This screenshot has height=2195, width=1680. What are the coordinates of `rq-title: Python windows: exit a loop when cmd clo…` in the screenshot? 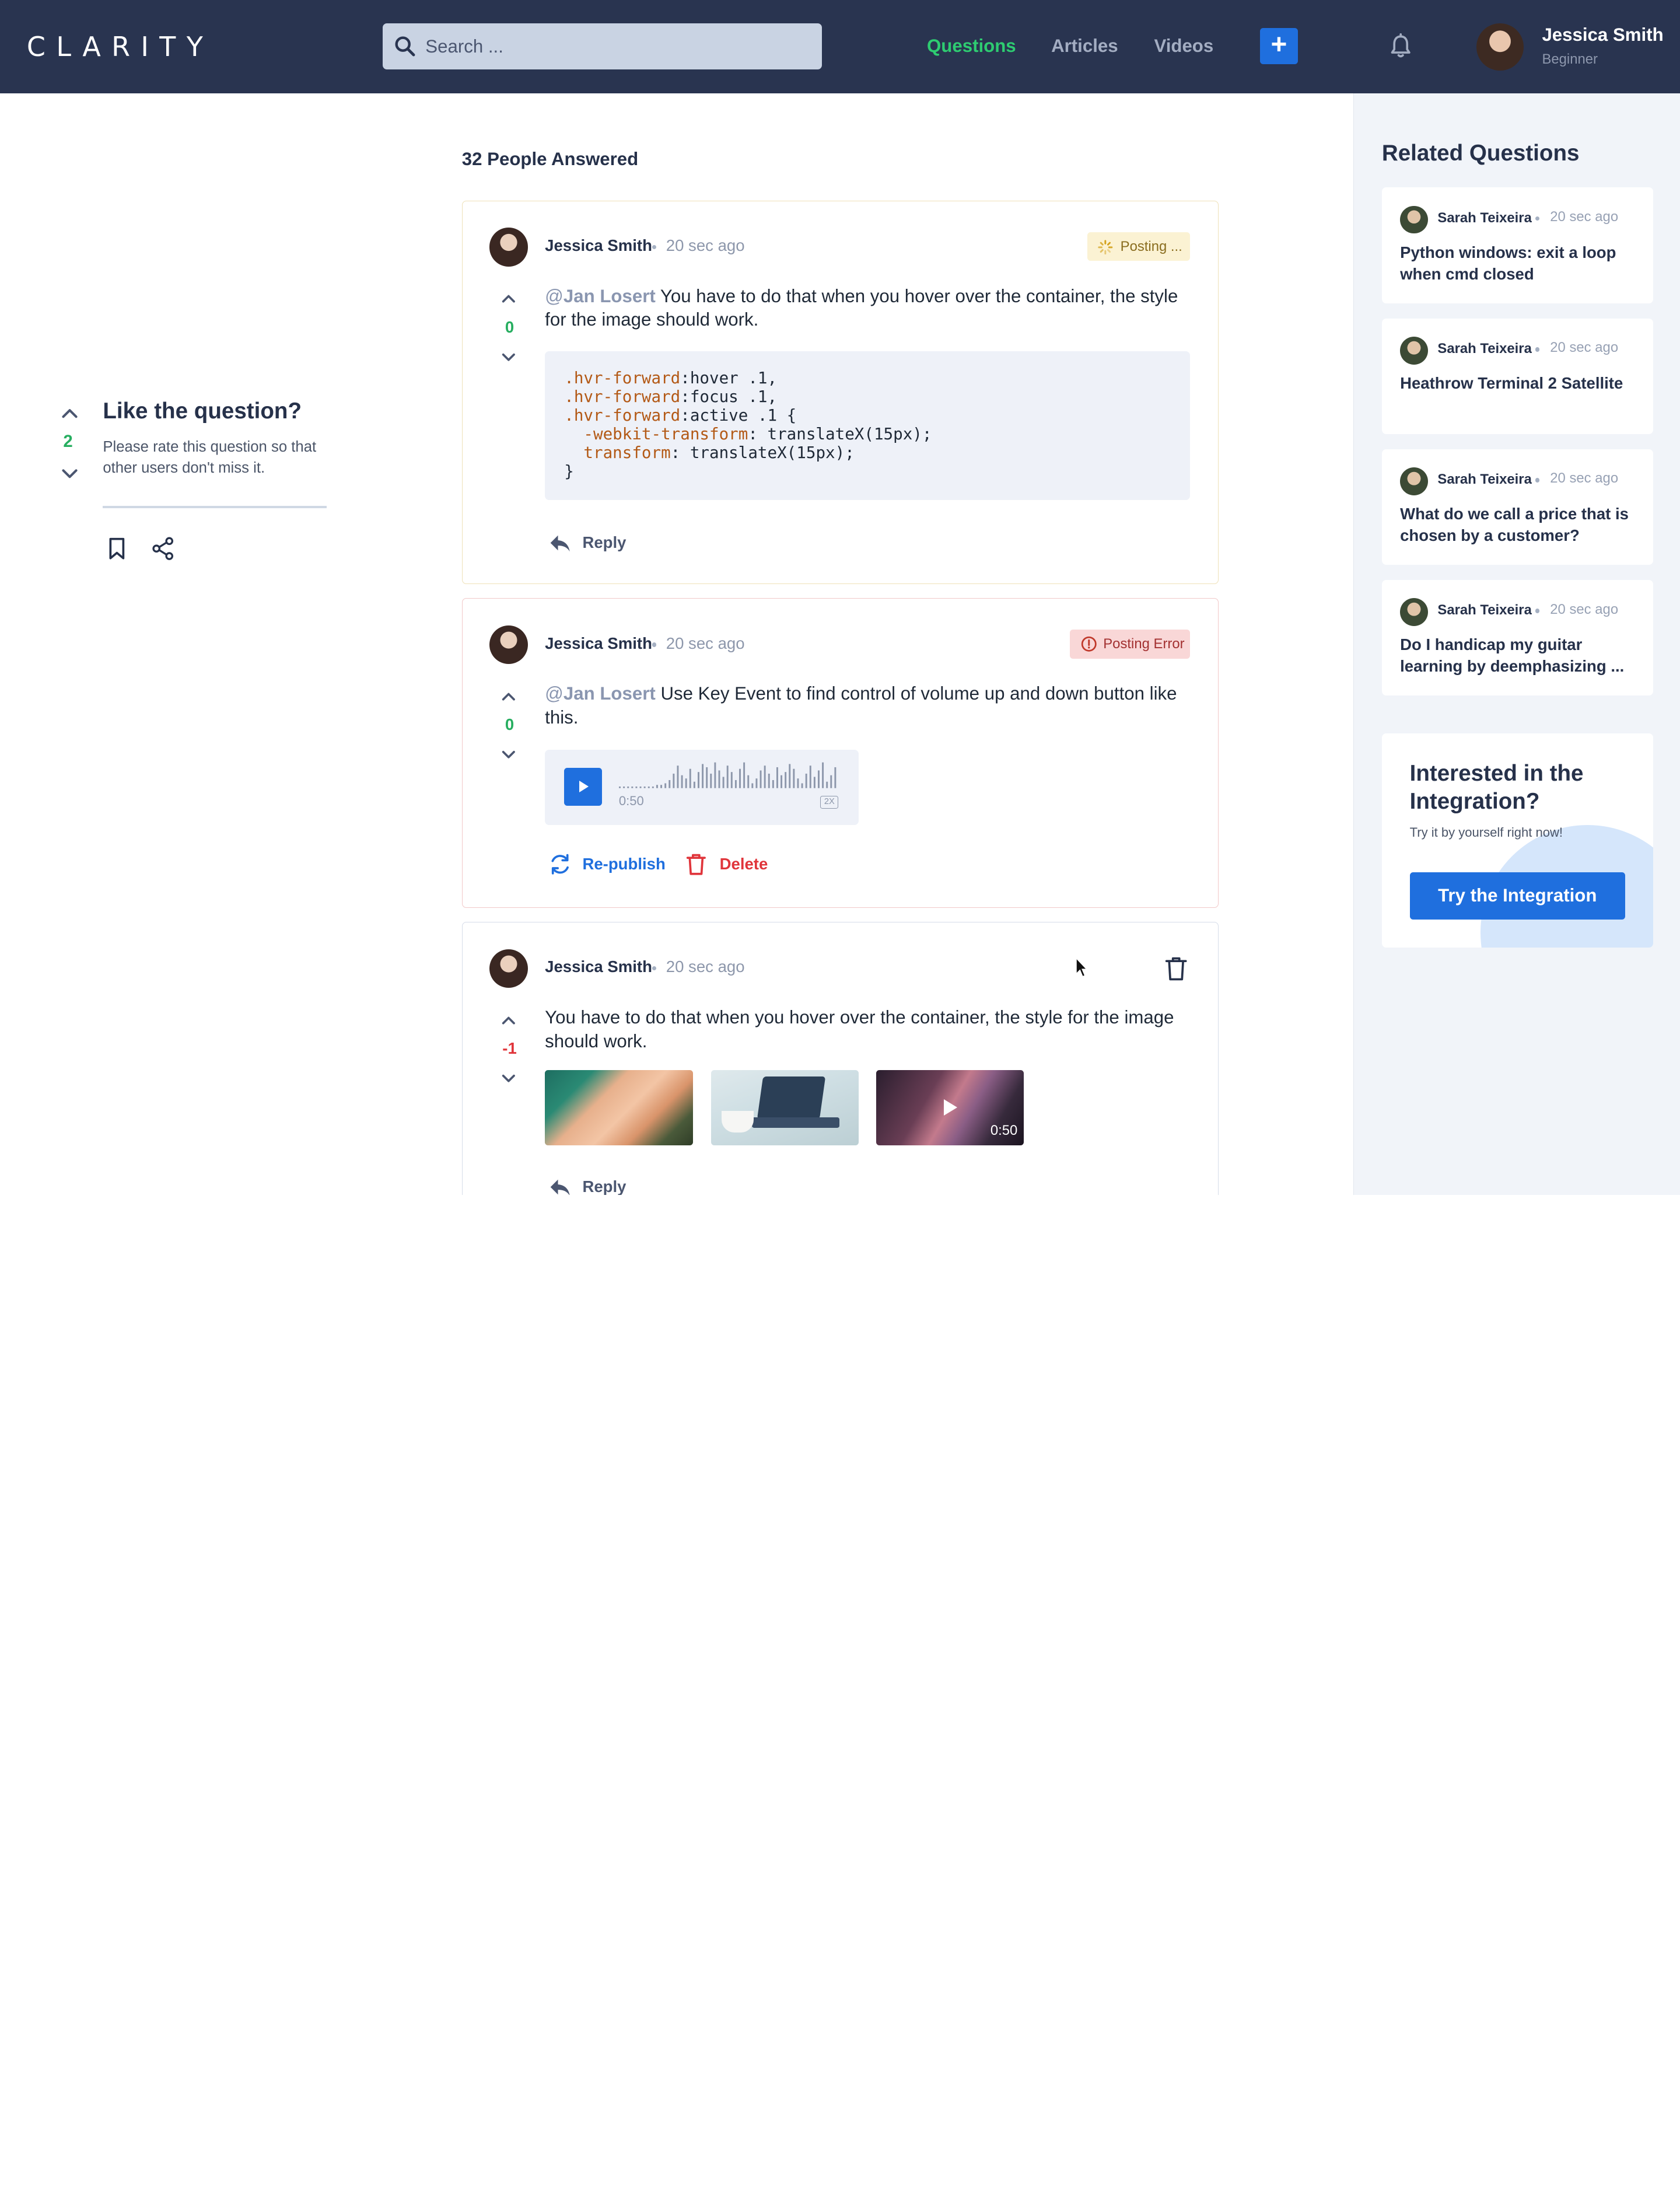 It's located at (1520, 263).